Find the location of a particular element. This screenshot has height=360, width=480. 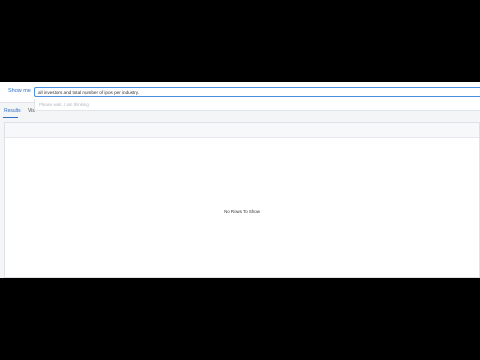

loading-suggestion-text: Please wait, I am thinking is located at coordinates (64, 104).